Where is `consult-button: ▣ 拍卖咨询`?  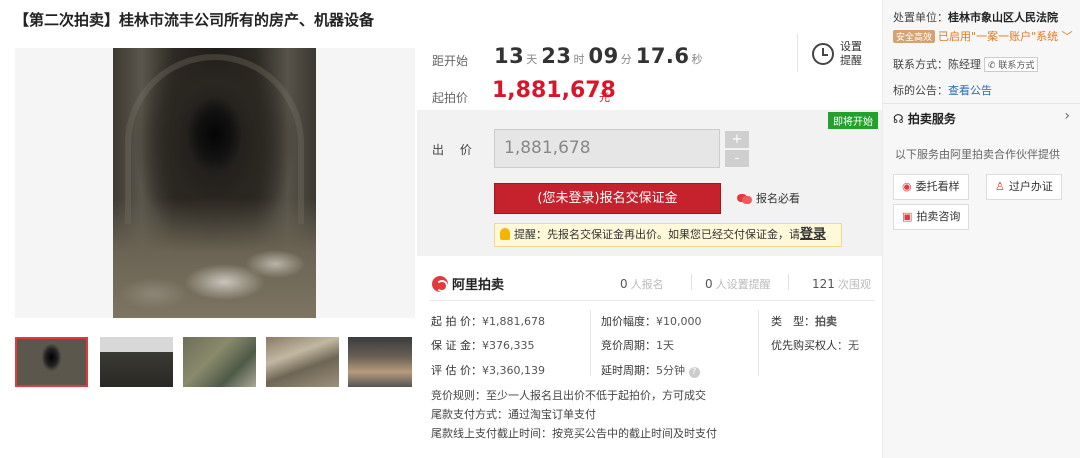
consult-button: ▣ 拍卖咨询 is located at coordinates (931, 217).